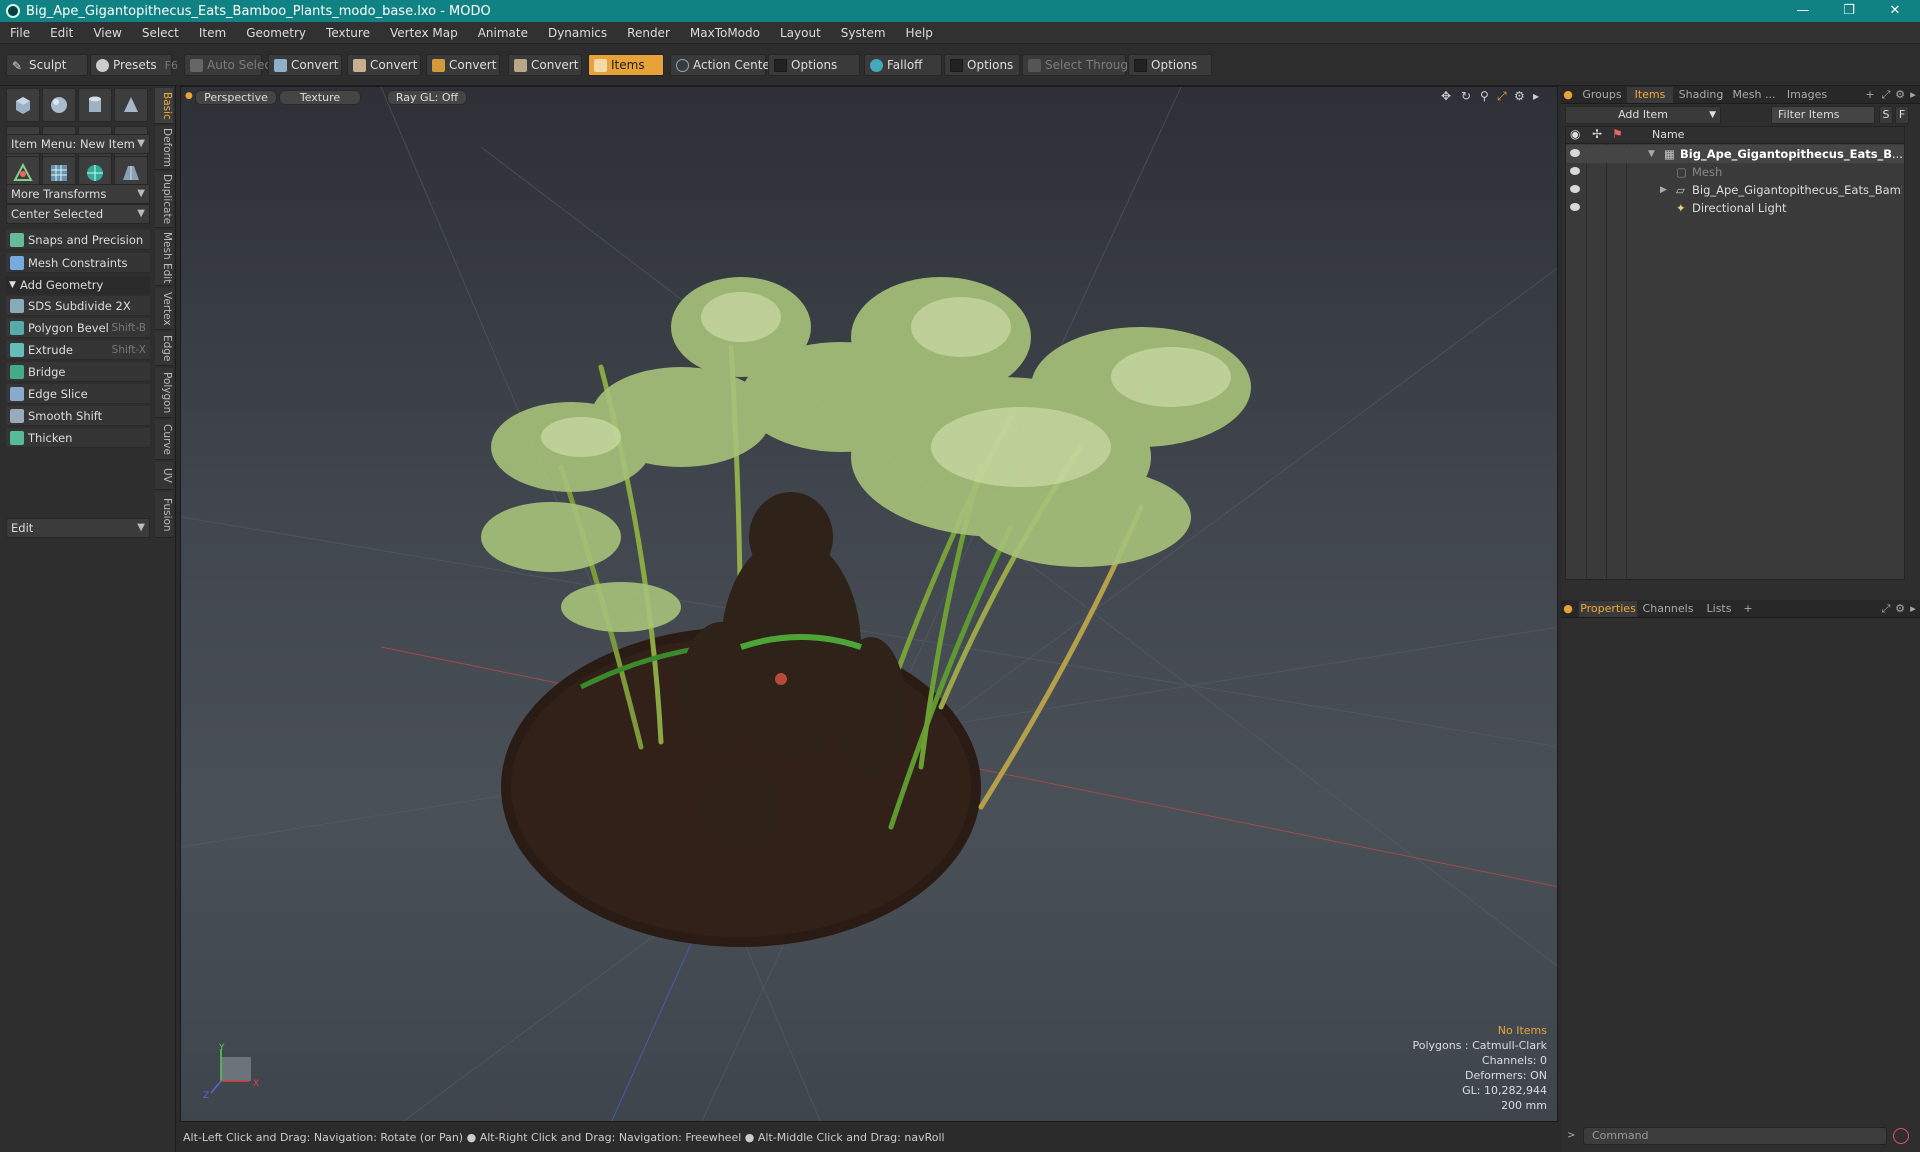  I want to click on tab-channels: Channels, so click(1668, 609).